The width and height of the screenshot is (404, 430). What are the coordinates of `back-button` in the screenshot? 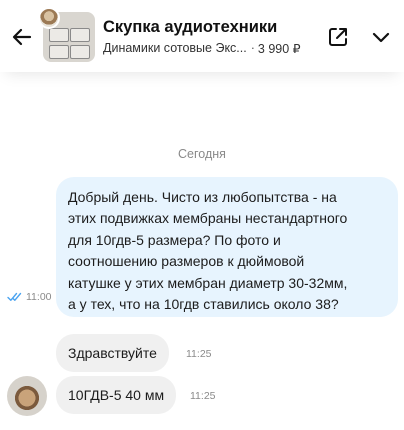 It's located at (22, 37).